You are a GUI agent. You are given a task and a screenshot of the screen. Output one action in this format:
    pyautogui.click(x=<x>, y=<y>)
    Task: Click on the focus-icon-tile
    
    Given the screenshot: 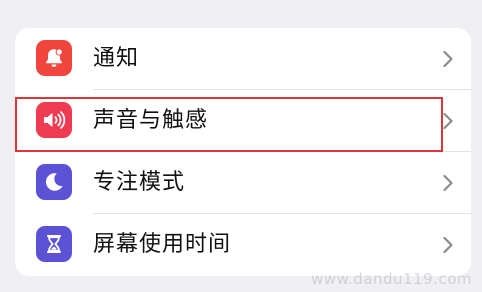 What is the action you would take?
    pyautogui.click(x=54, y=182)
    